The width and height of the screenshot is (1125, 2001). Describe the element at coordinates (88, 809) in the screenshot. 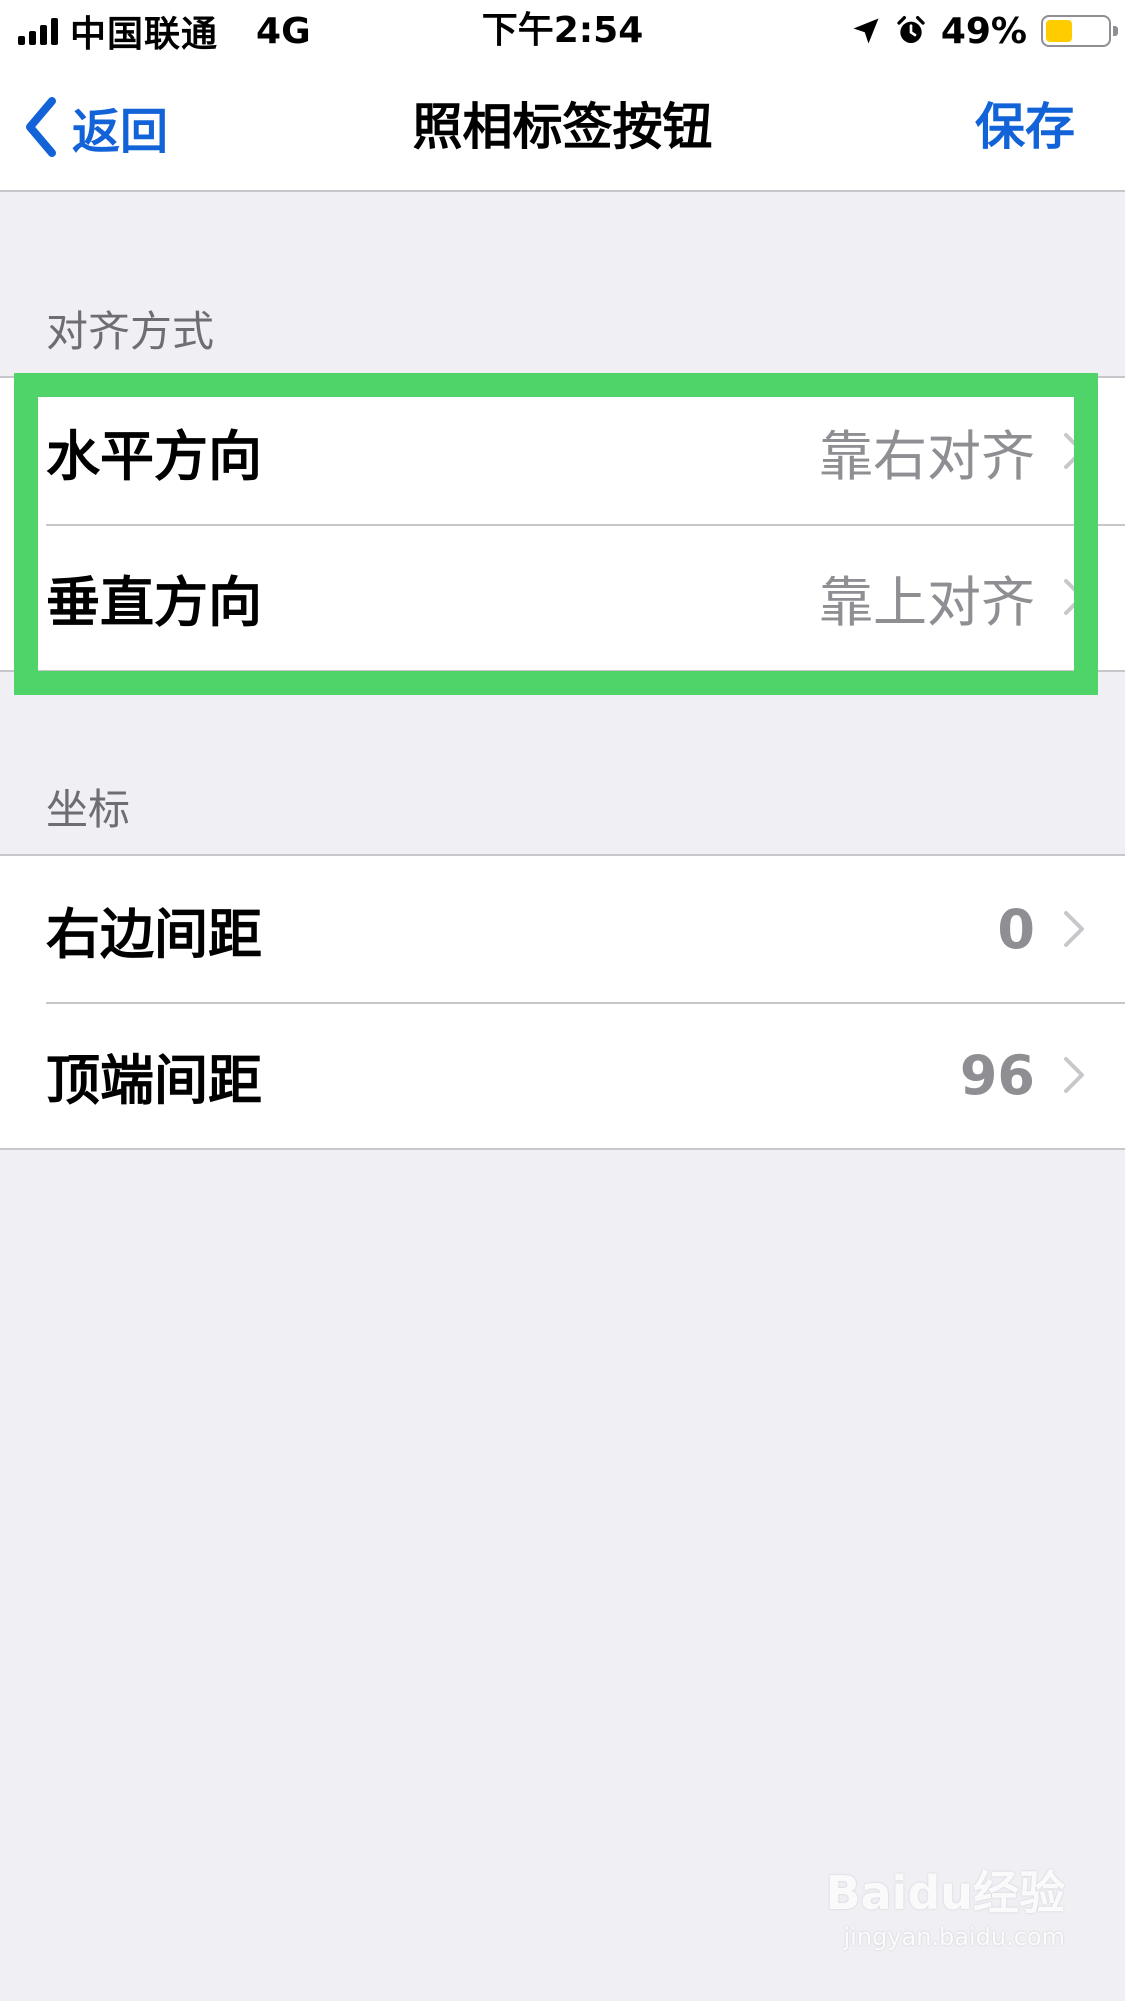

I see `section-header-coordinates: 坐标` at that location.